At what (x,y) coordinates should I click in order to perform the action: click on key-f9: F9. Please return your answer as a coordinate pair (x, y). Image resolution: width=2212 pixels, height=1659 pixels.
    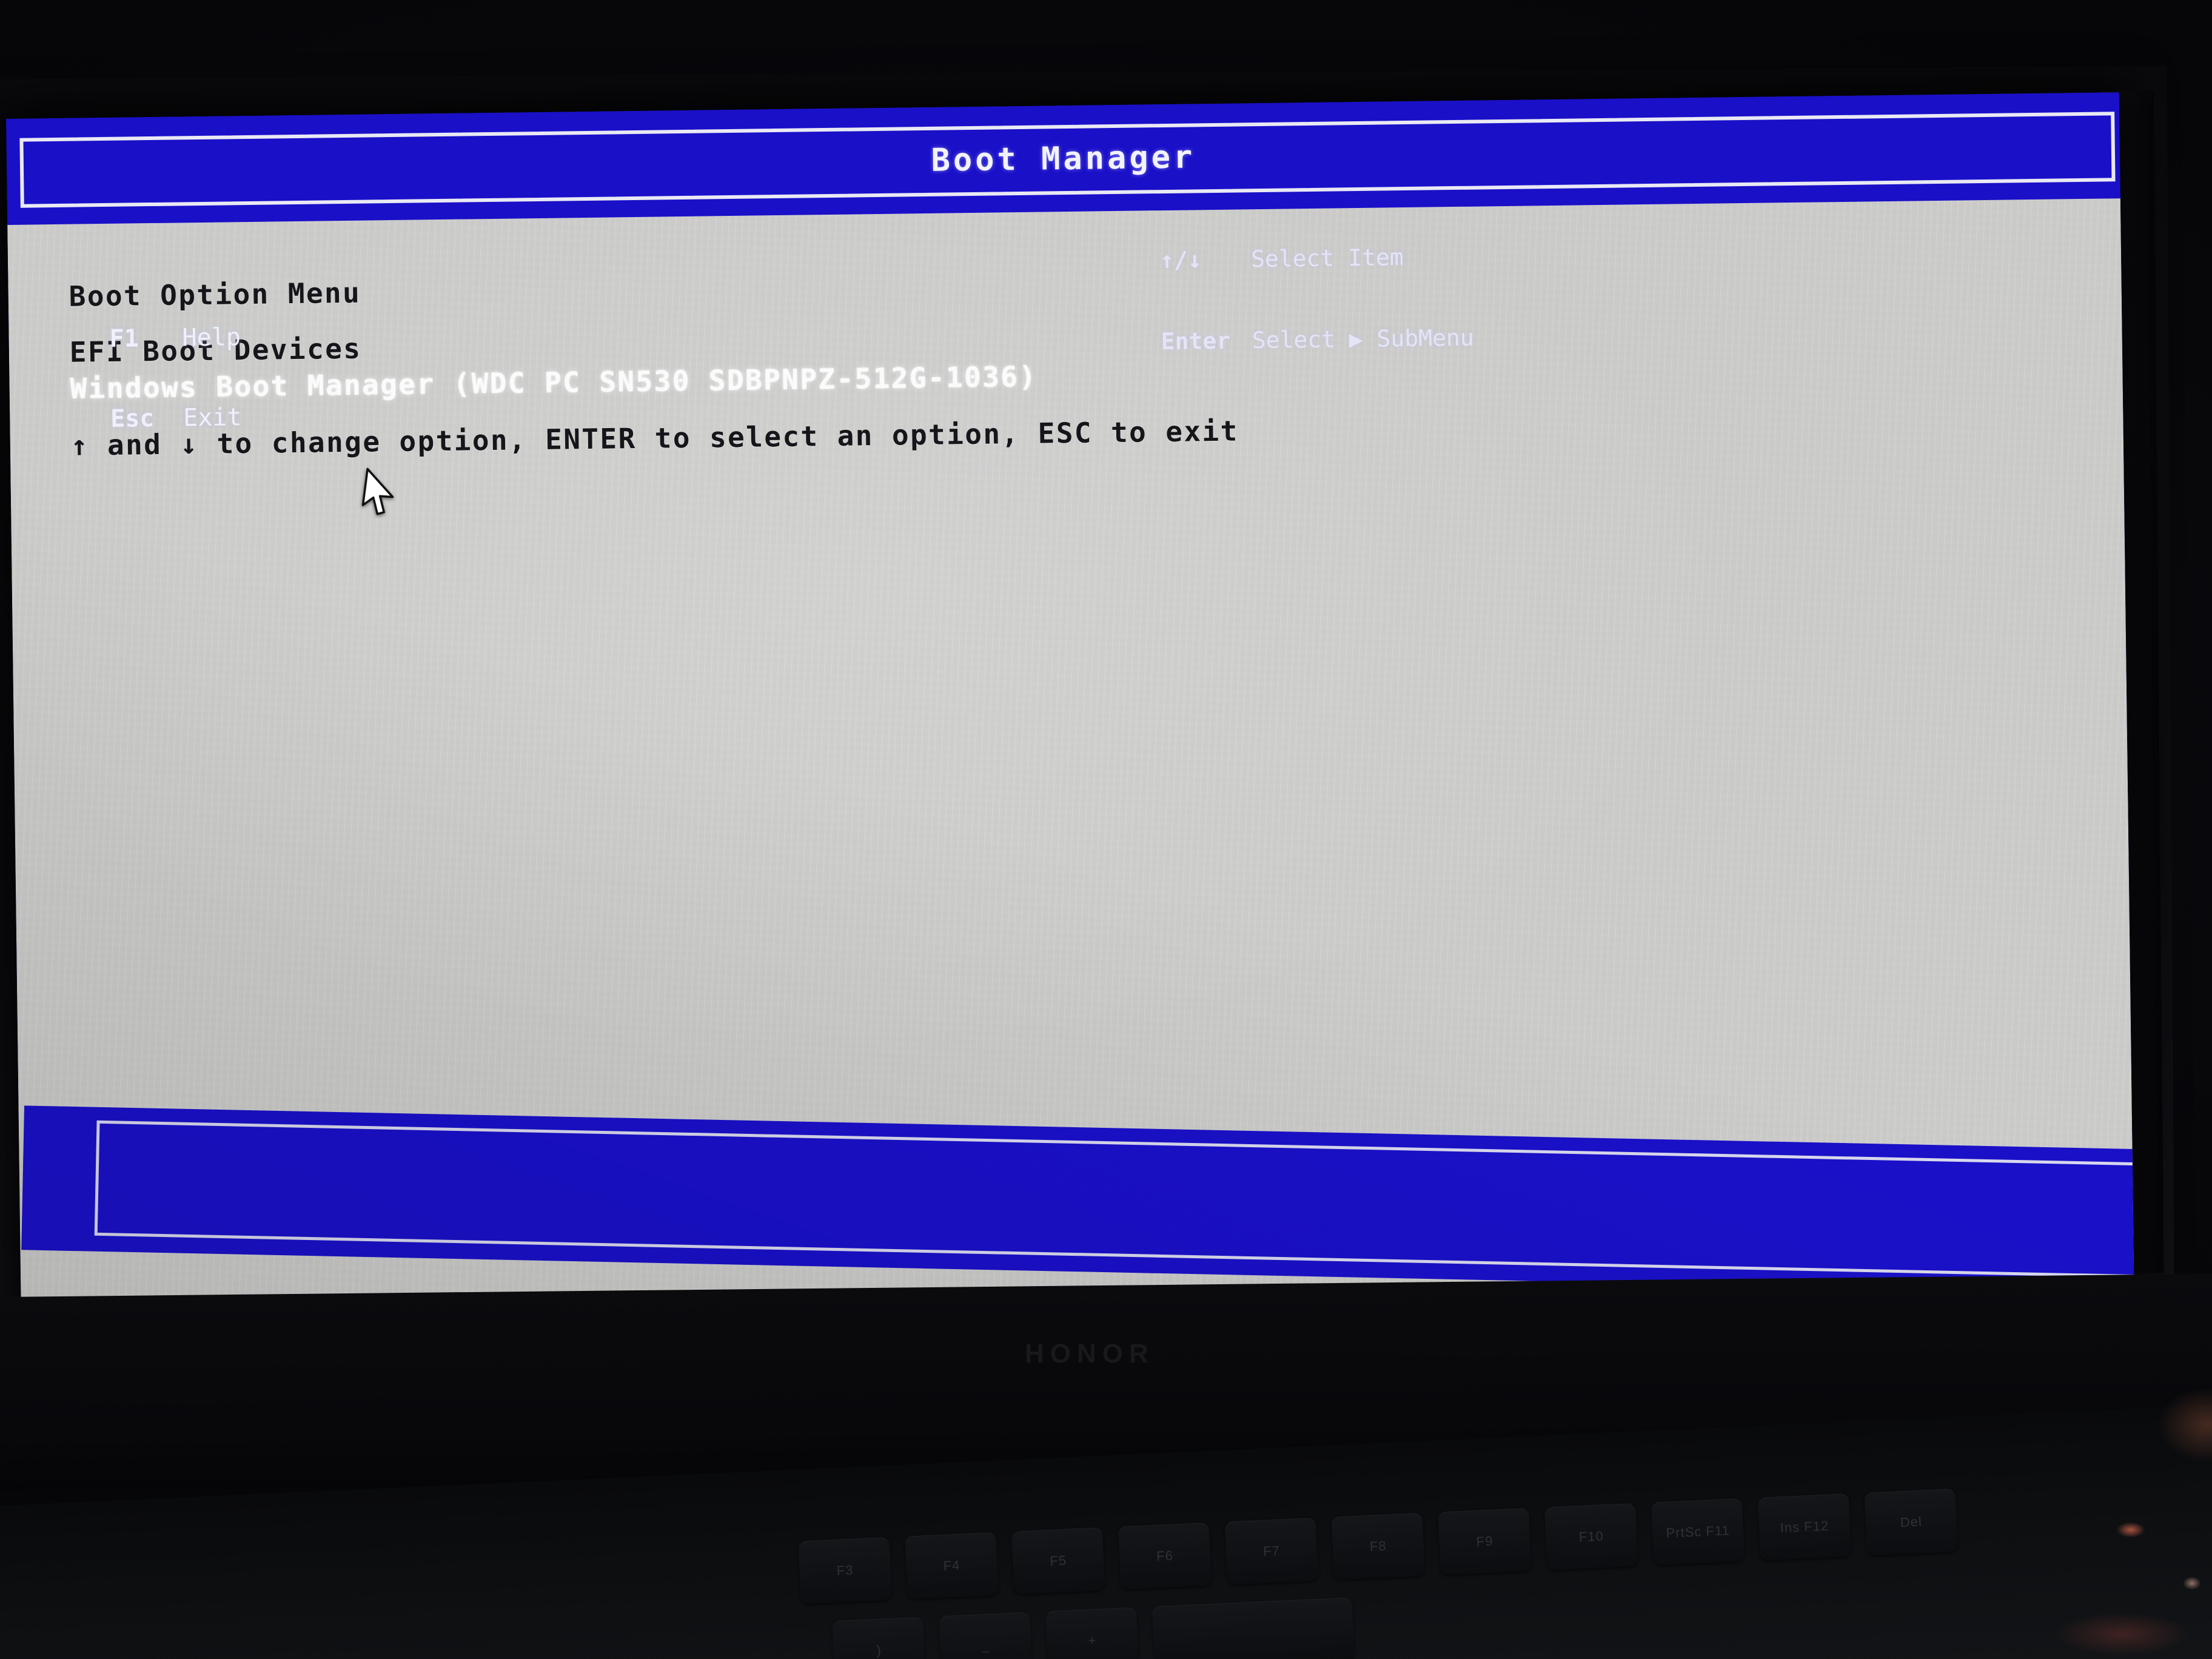
    Looking at the image, I should click on (1485, 1541).